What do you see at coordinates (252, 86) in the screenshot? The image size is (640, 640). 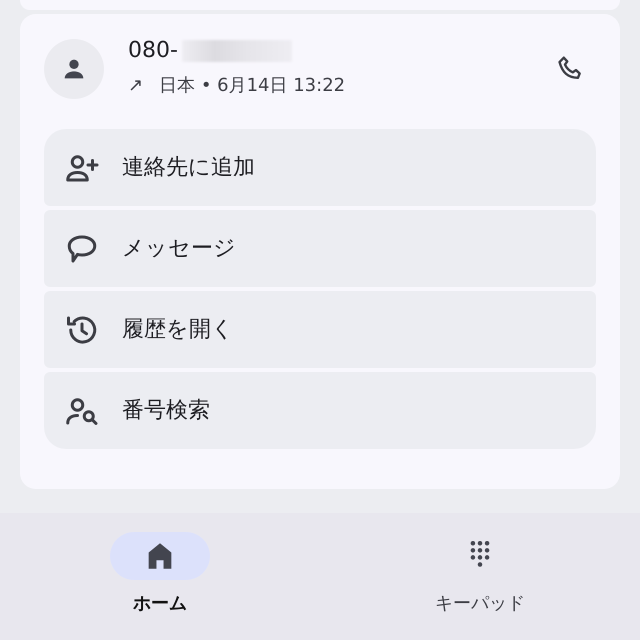 I see `call-detail: 日本 • 6月14日 13:22` at bounding box center [252, 86].